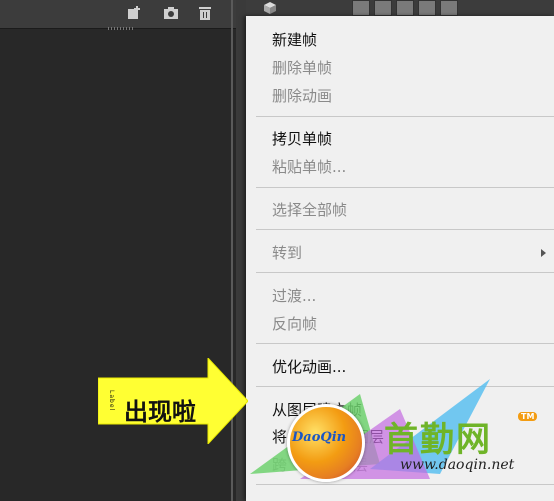 The height and width of the screenshot is (501, 554). I want to click on submenu-arrow-icon, so click(543, 253).